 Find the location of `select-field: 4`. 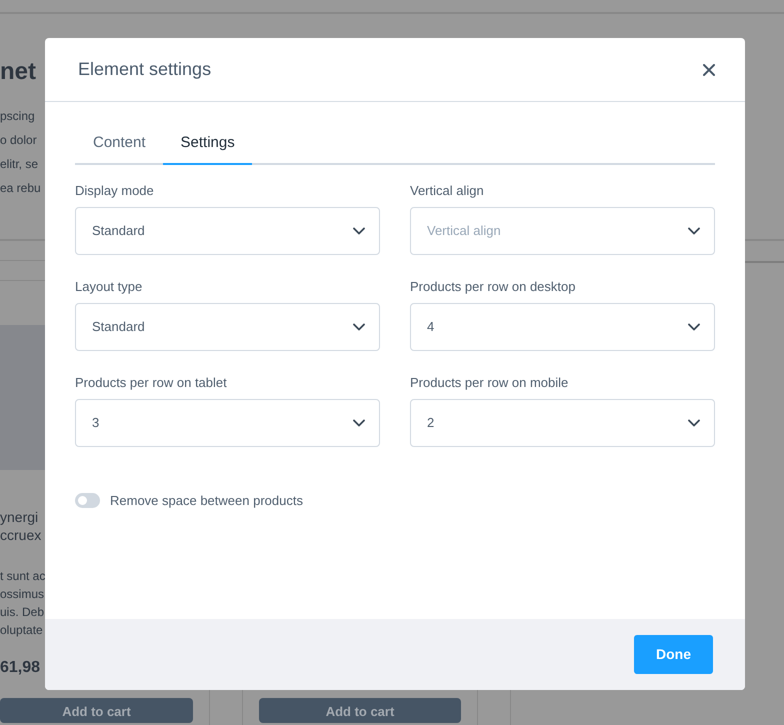

select-field: 4 is located at coordinates (562, 326).